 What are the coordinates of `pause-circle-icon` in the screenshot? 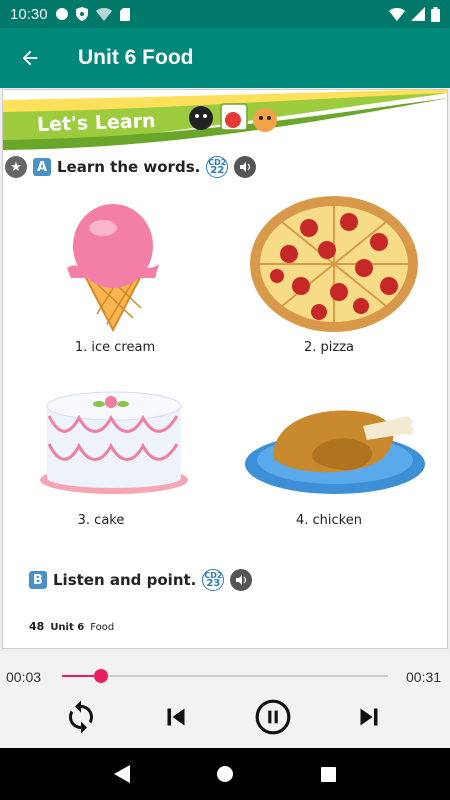 It's located at (273, 717).